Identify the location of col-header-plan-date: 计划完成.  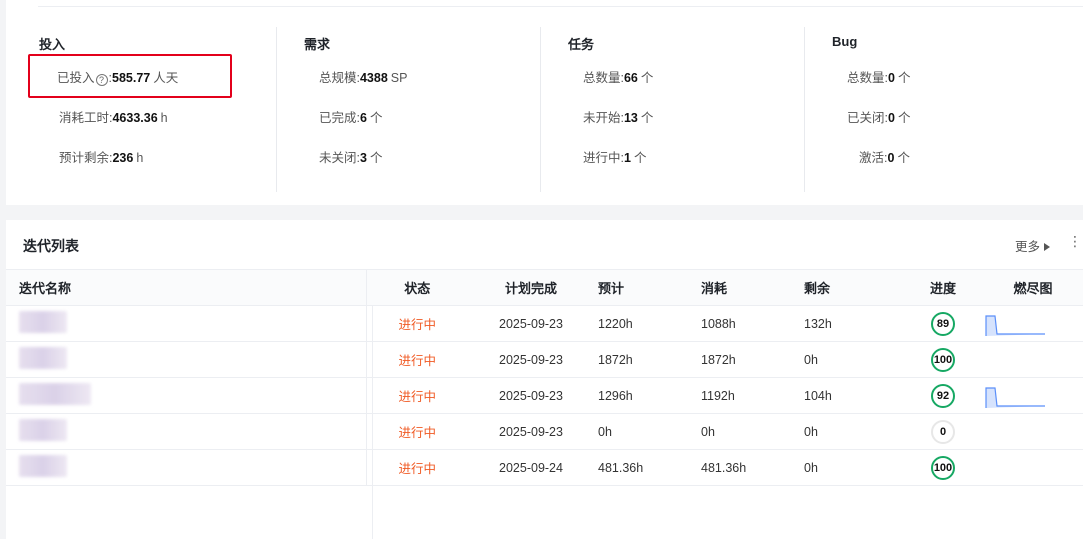
(531, 287).